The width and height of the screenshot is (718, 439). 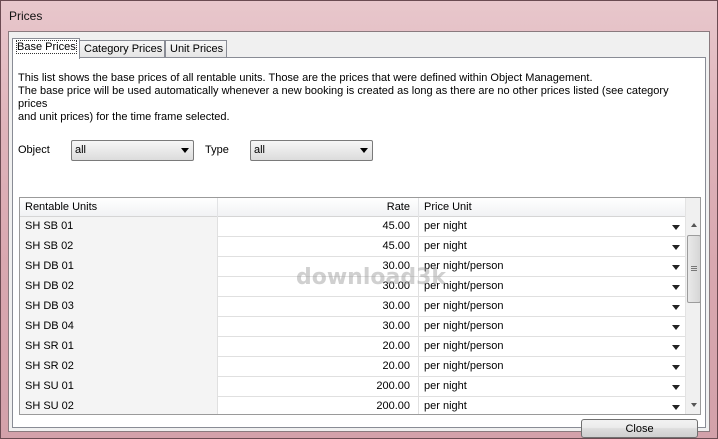 I want to click on unit-cell: SH DB 02, so click(x=119, y=287).